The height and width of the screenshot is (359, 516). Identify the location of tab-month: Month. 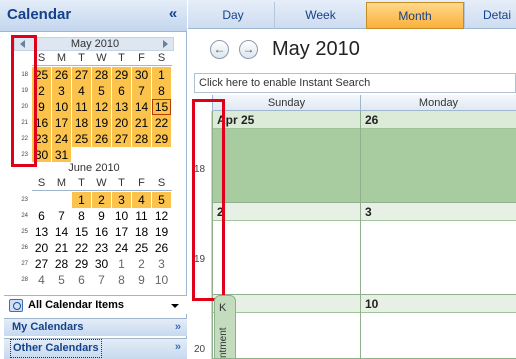
(415, 15).